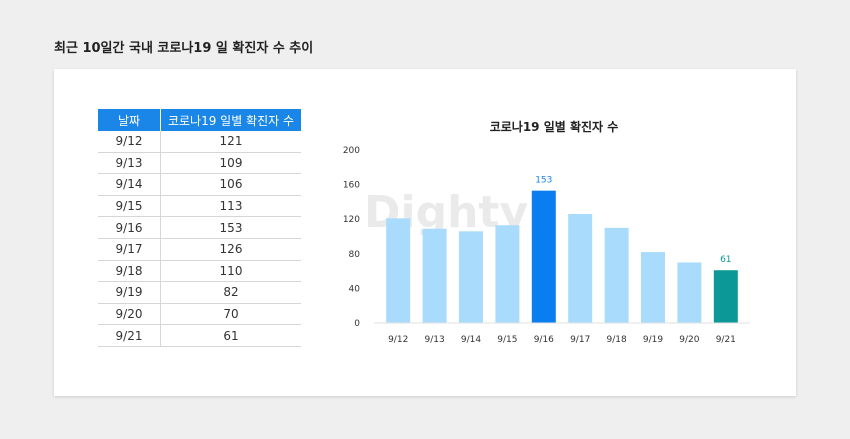  What do you see at coordinates (507, 340) in the screenshot?
I see `x-tick-label: 9/15` at bounding box center [507, 340].